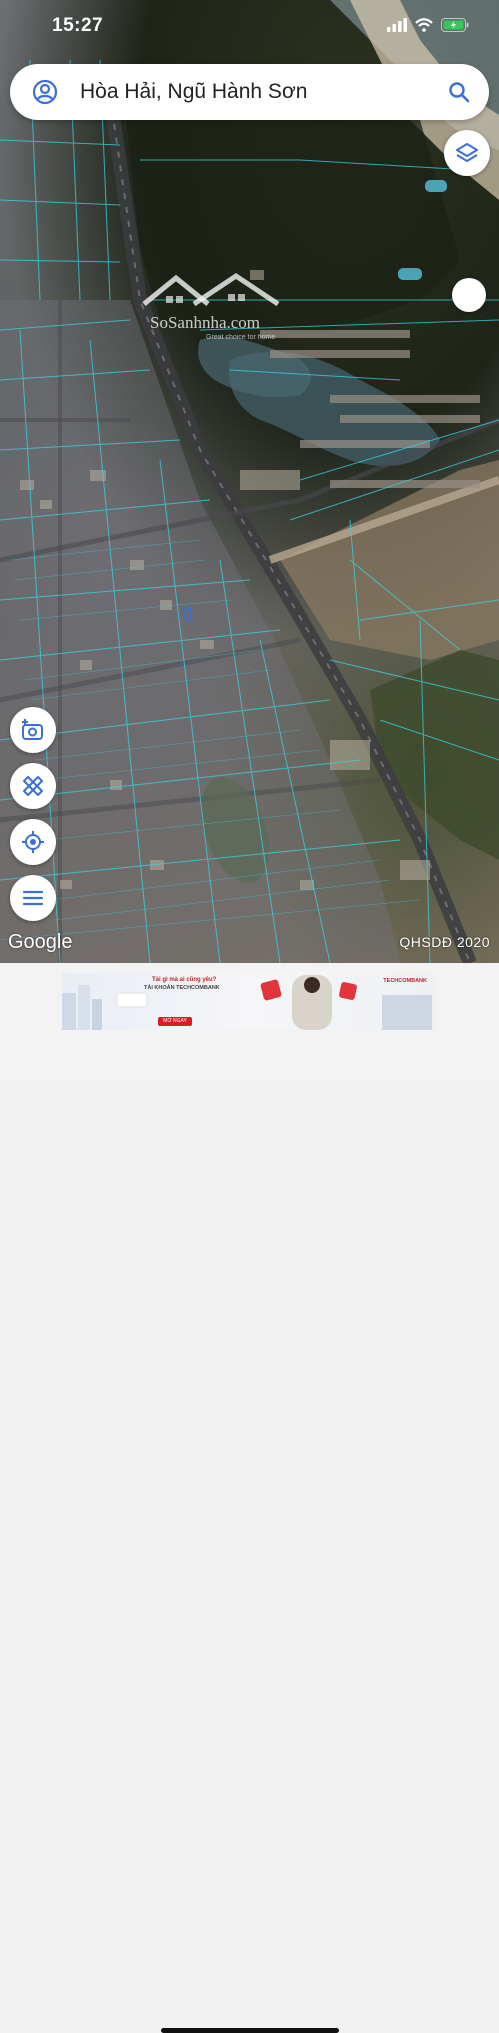  What do you see at coordinates (78, 25) in the screenshot?
I see `status-time: 15:27` at bounding box center [78, 25].